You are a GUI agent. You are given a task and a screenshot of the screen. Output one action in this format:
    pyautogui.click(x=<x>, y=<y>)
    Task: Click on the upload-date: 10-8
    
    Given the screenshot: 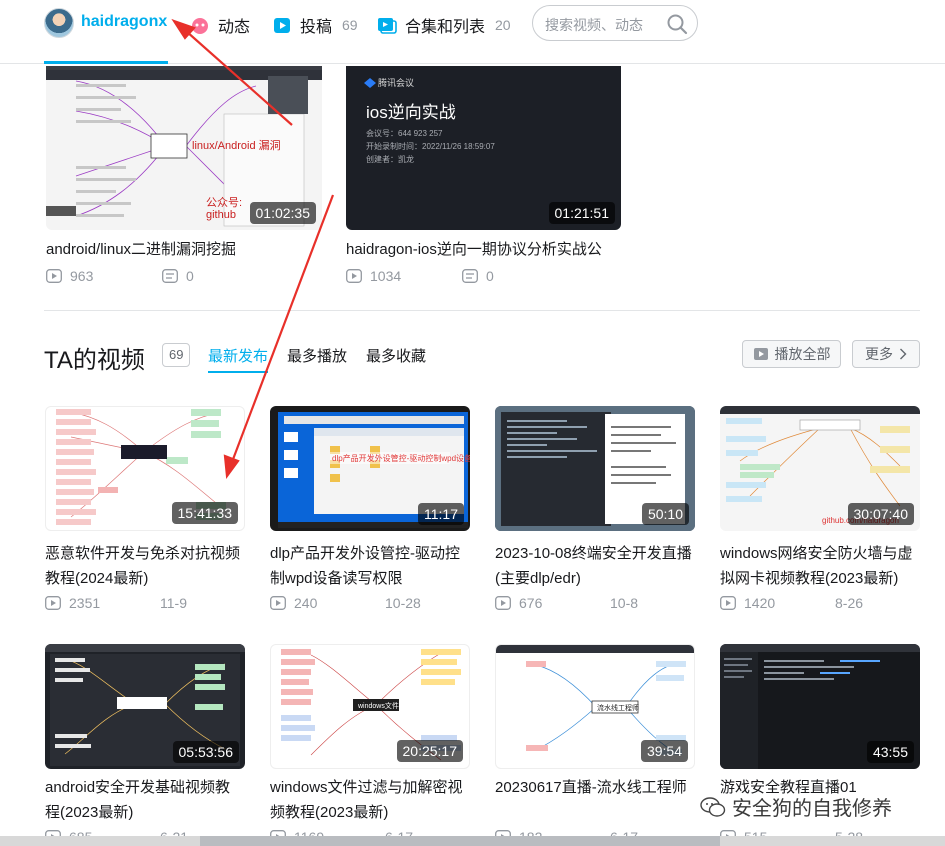 What is the action you would take?
    pyautogui.click(x=624, y=603)
    